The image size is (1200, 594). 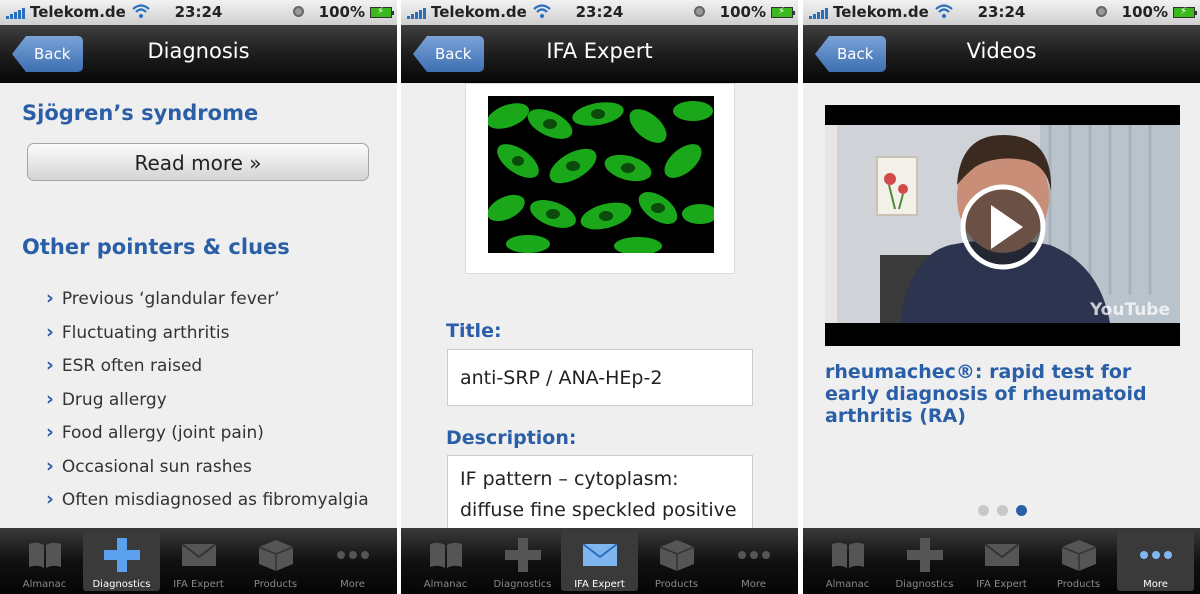 What do you see at coordinates (207, 300) in the screenshot?
I see `list-item: Previous ‘glandular fever’` at bounding box center [207, 300].